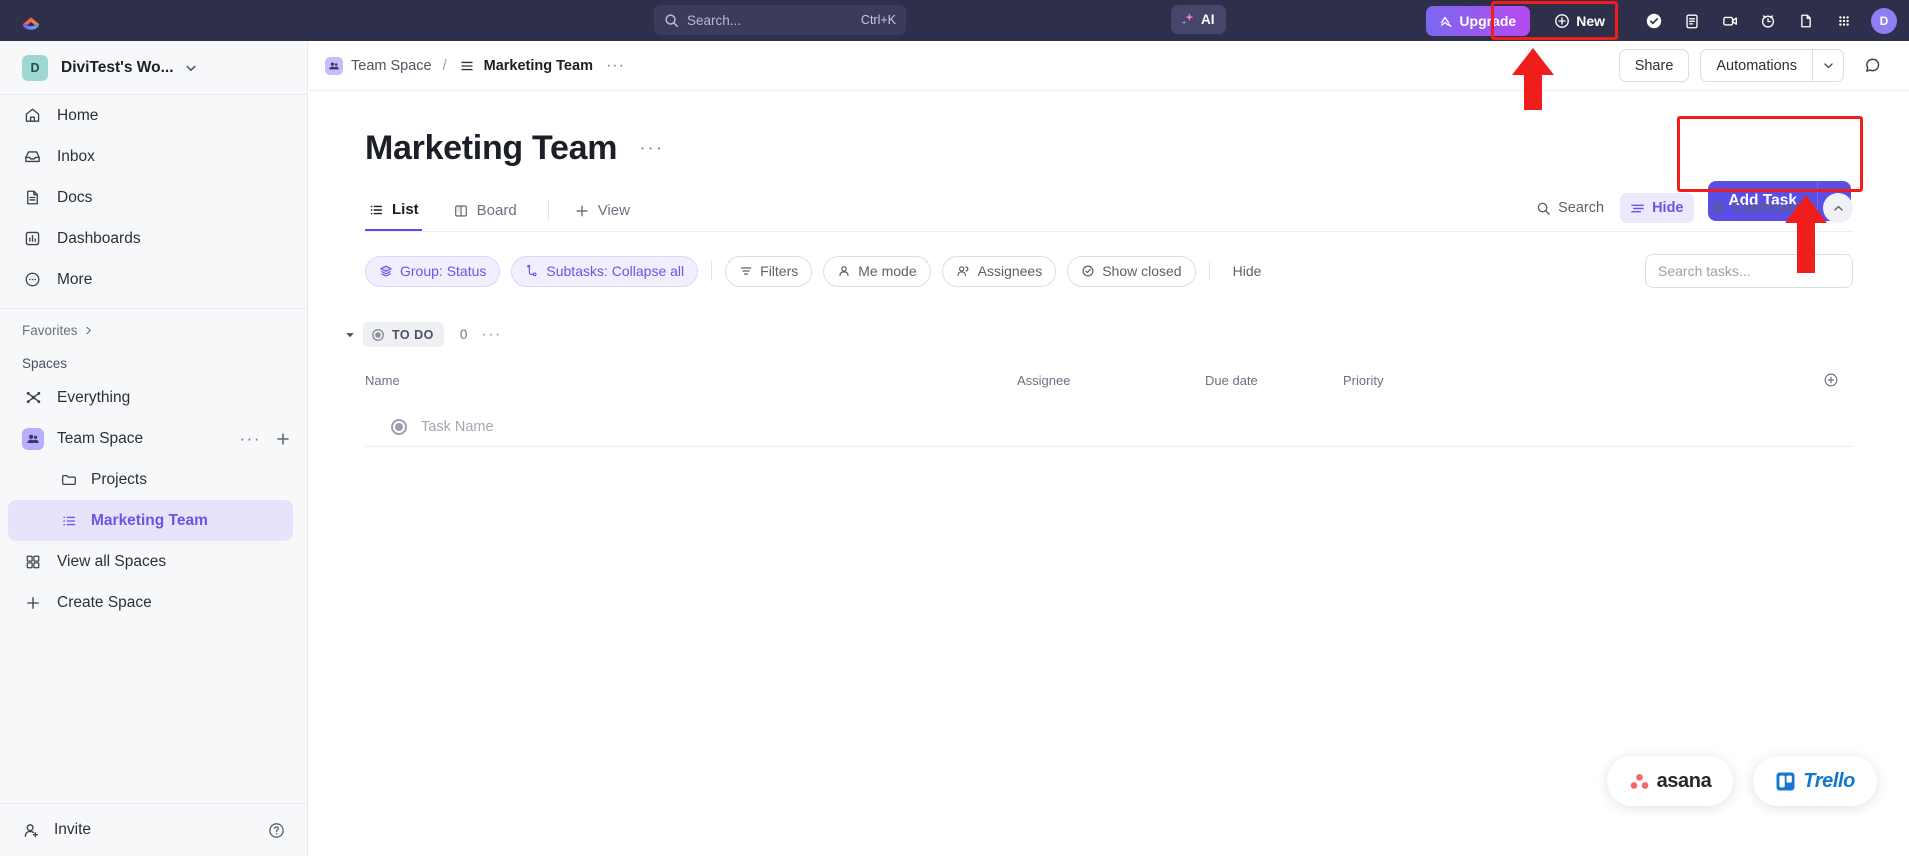  What do you see at coordinates (1570, 208) in the screenshot?
I see `view-search-button: Search` at bounding box center [1570, 208].